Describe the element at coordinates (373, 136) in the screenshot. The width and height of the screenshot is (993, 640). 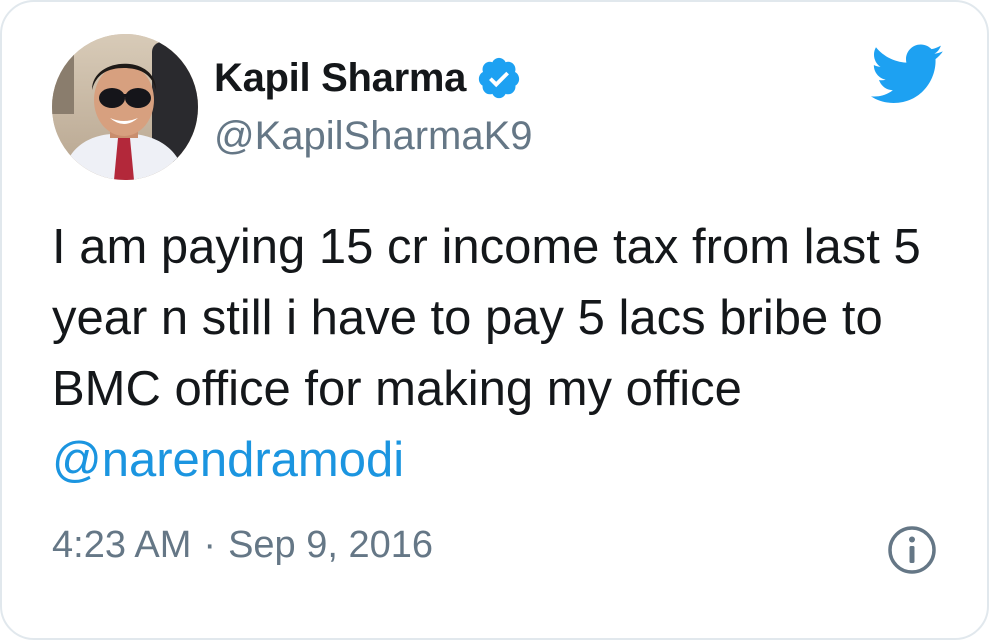
I see `author-handle: @KapilSharmaK9` at that location.